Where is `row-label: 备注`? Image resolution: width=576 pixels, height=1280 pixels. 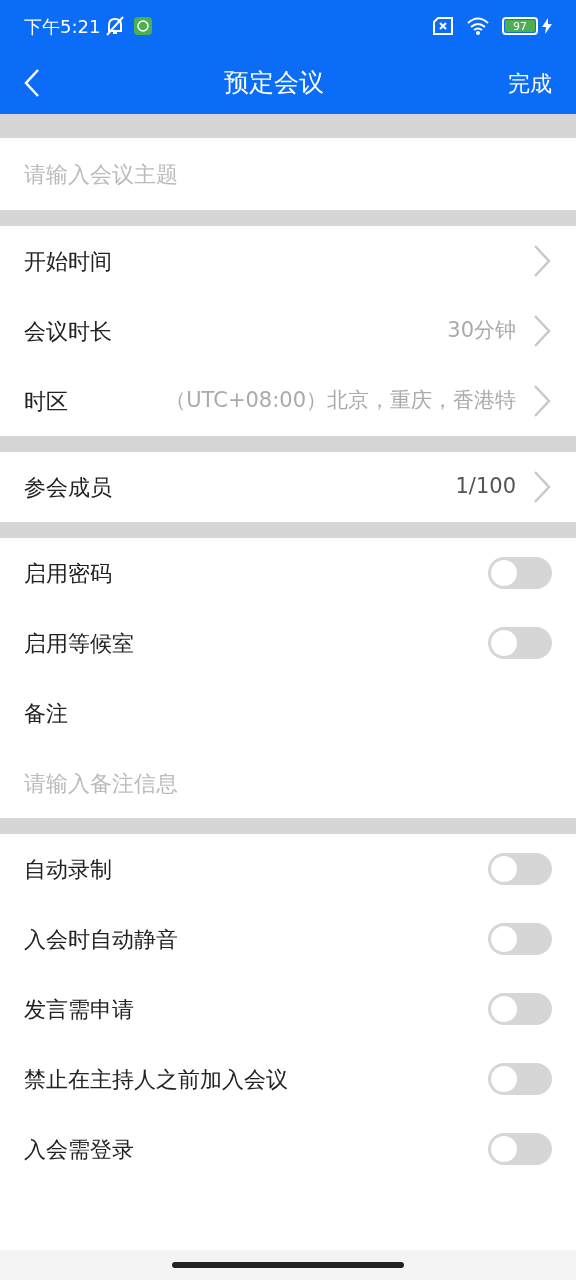 row-label: 备注 is located at coordinates (46, 713).